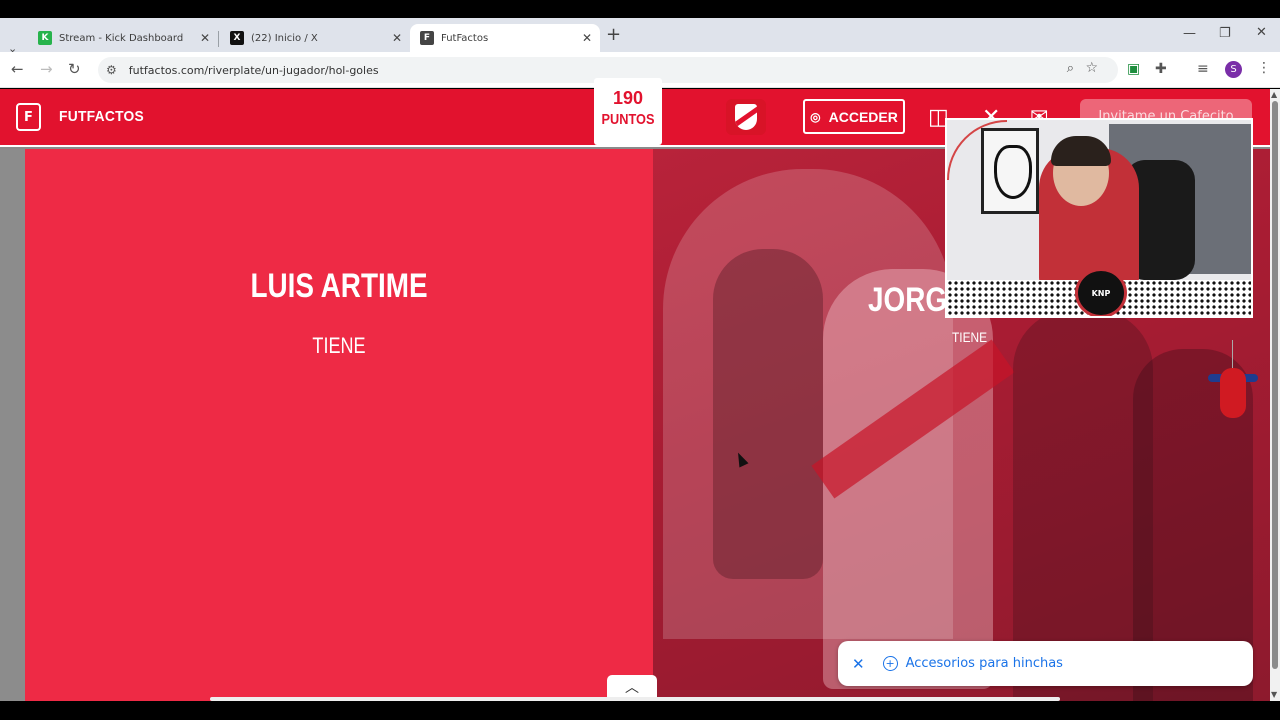  I want to click on left-margin, so click(12, 425).